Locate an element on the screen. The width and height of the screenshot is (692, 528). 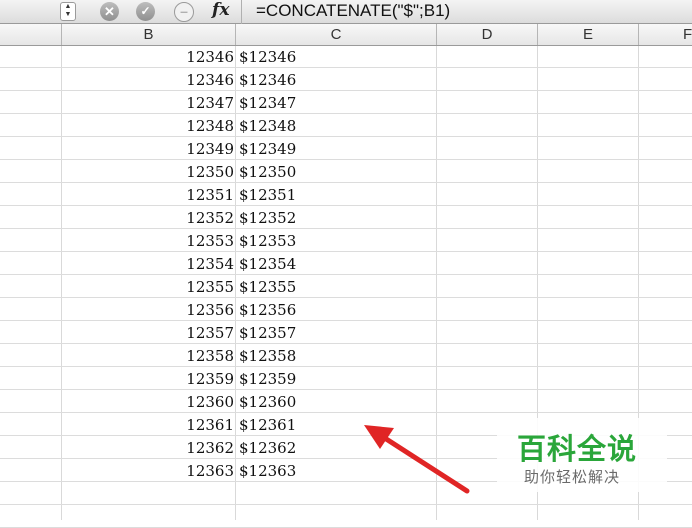
cell-b: 12353 is located at coordinates (148, 240).